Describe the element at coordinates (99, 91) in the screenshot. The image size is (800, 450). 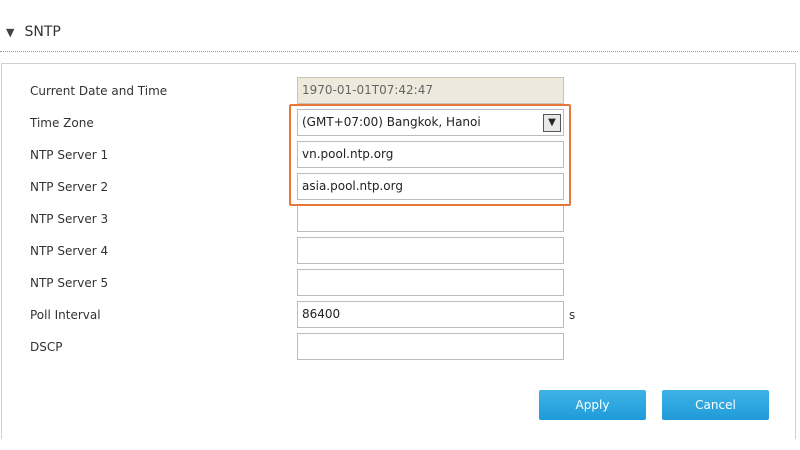
I see `current-datetime-label: Current Date and Time` at that location.